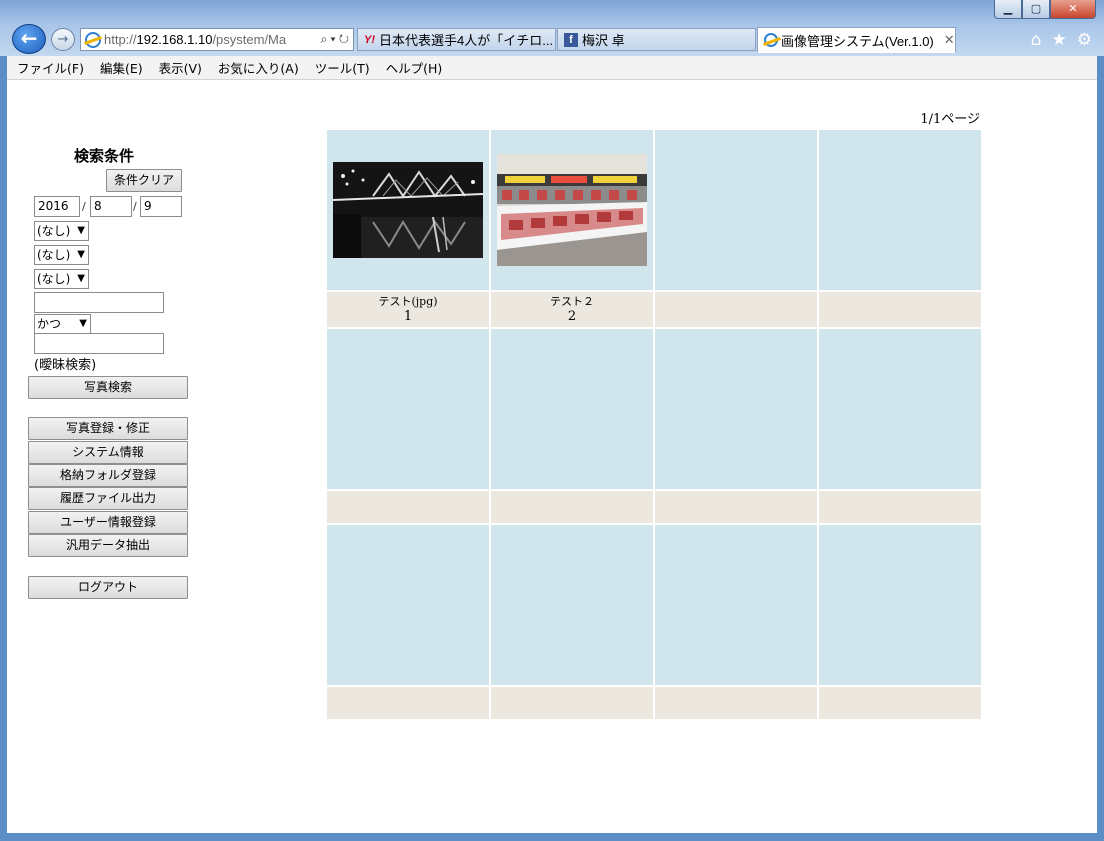 This screenshot has width=1104, height=841. I want to click on arrow-left-icon: ←, so click(29, 38).